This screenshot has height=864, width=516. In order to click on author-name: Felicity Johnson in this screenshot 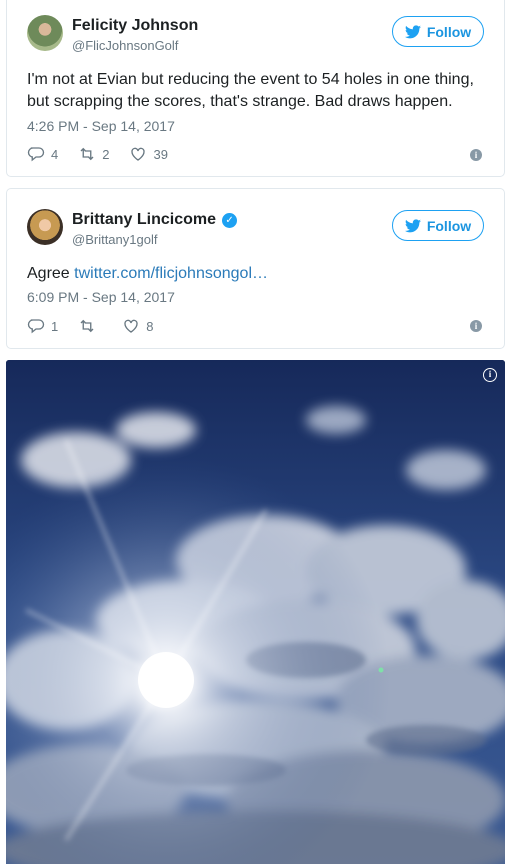, I will do `click(135, 26)`.